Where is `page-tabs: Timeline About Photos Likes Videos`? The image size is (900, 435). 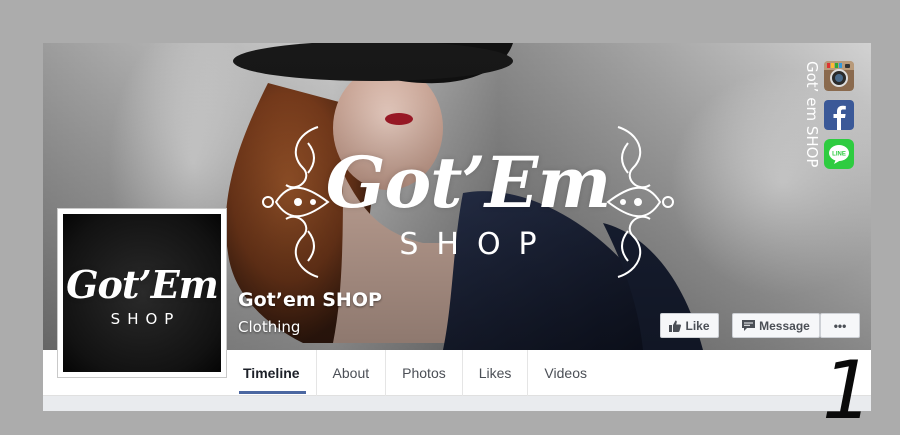 page-tabs: Timeline About Photos Likes Videos is located at coordinates (416, 373).